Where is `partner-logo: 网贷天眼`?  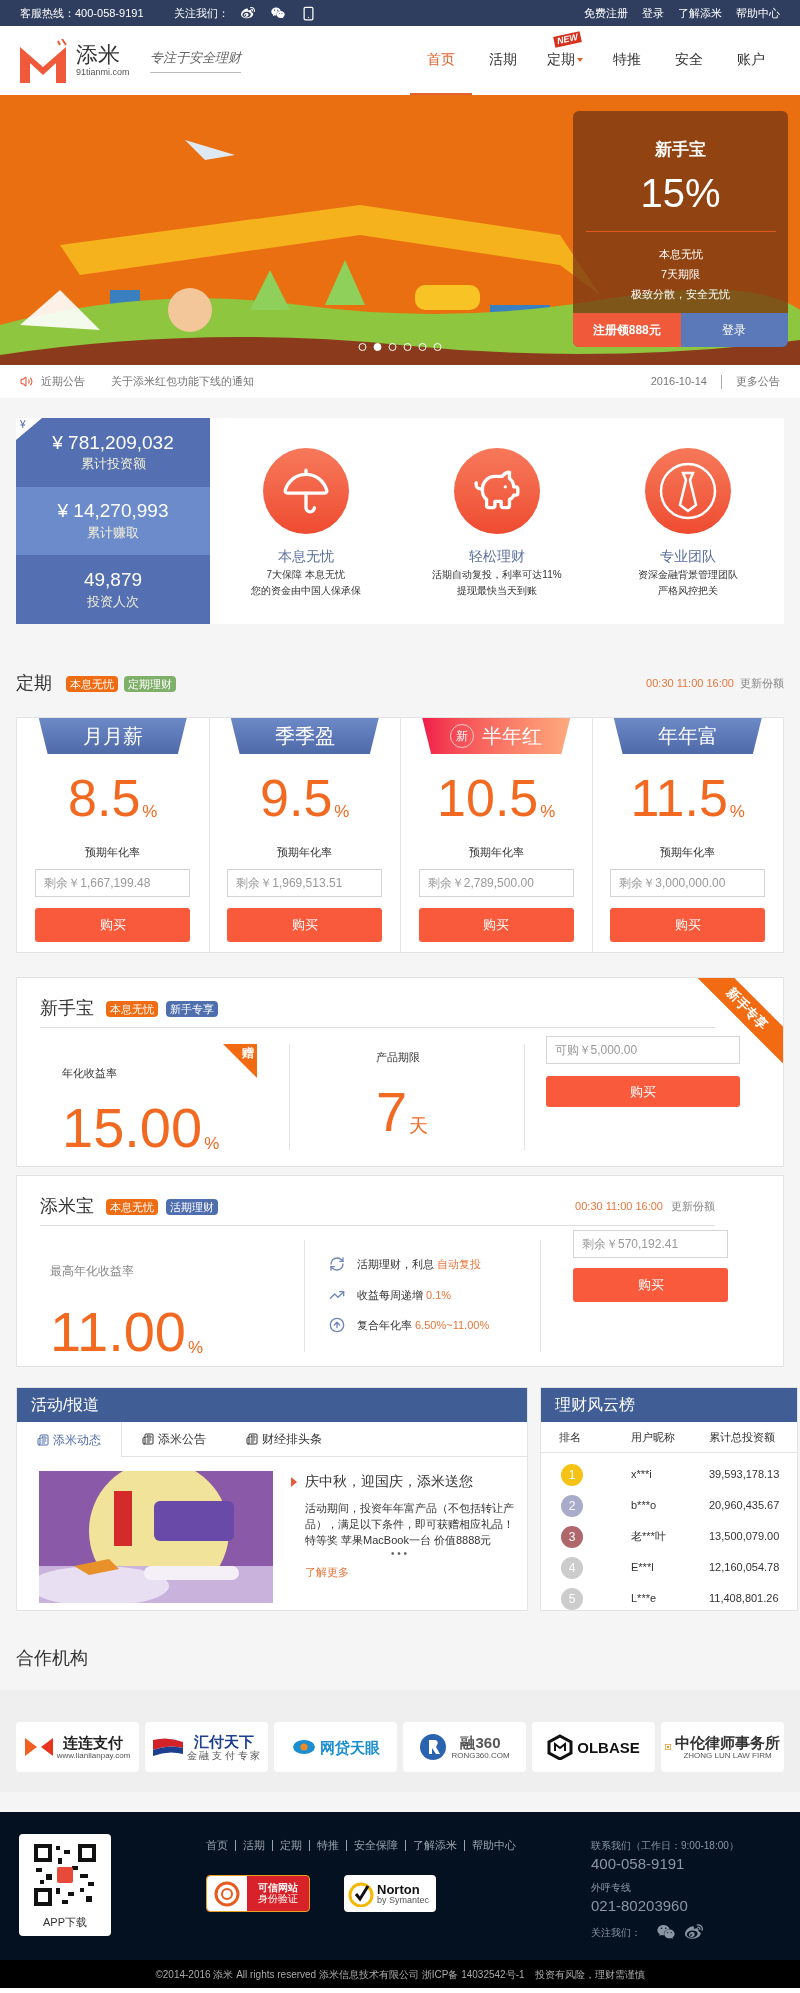 partner-logo: 网贷天眼 is located at coordinates (335, 1747).